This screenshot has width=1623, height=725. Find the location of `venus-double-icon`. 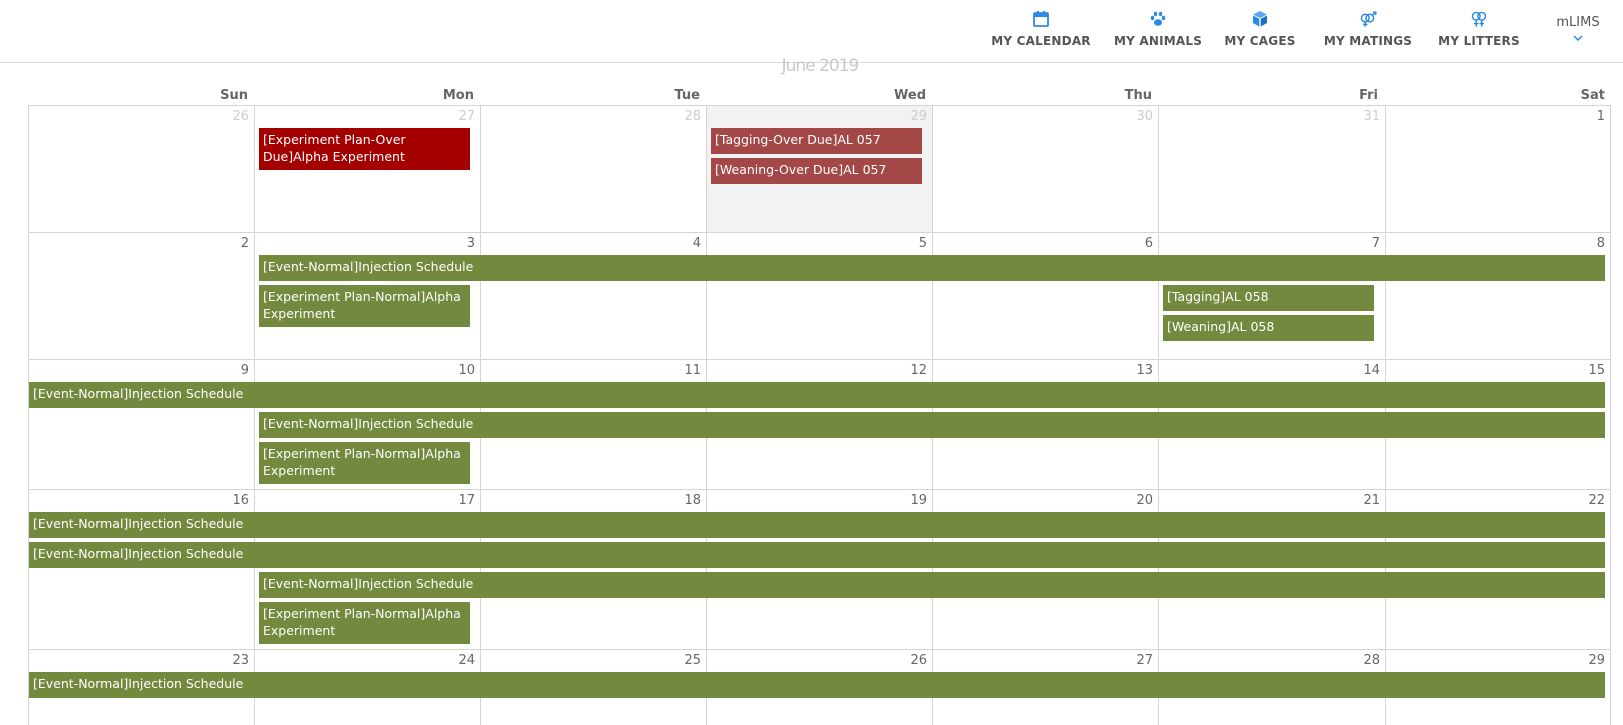

venus-double-icon is located at coordinates (1479, 19).